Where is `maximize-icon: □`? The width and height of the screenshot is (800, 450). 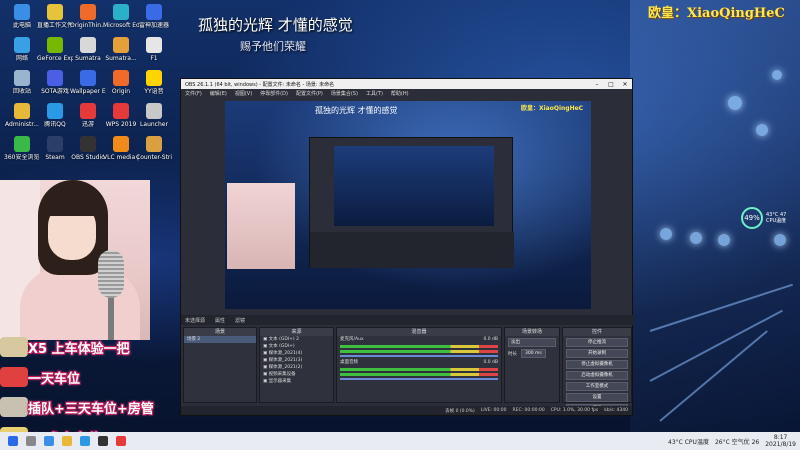 maximize-icon: □ is located at coordinates (611, 84).